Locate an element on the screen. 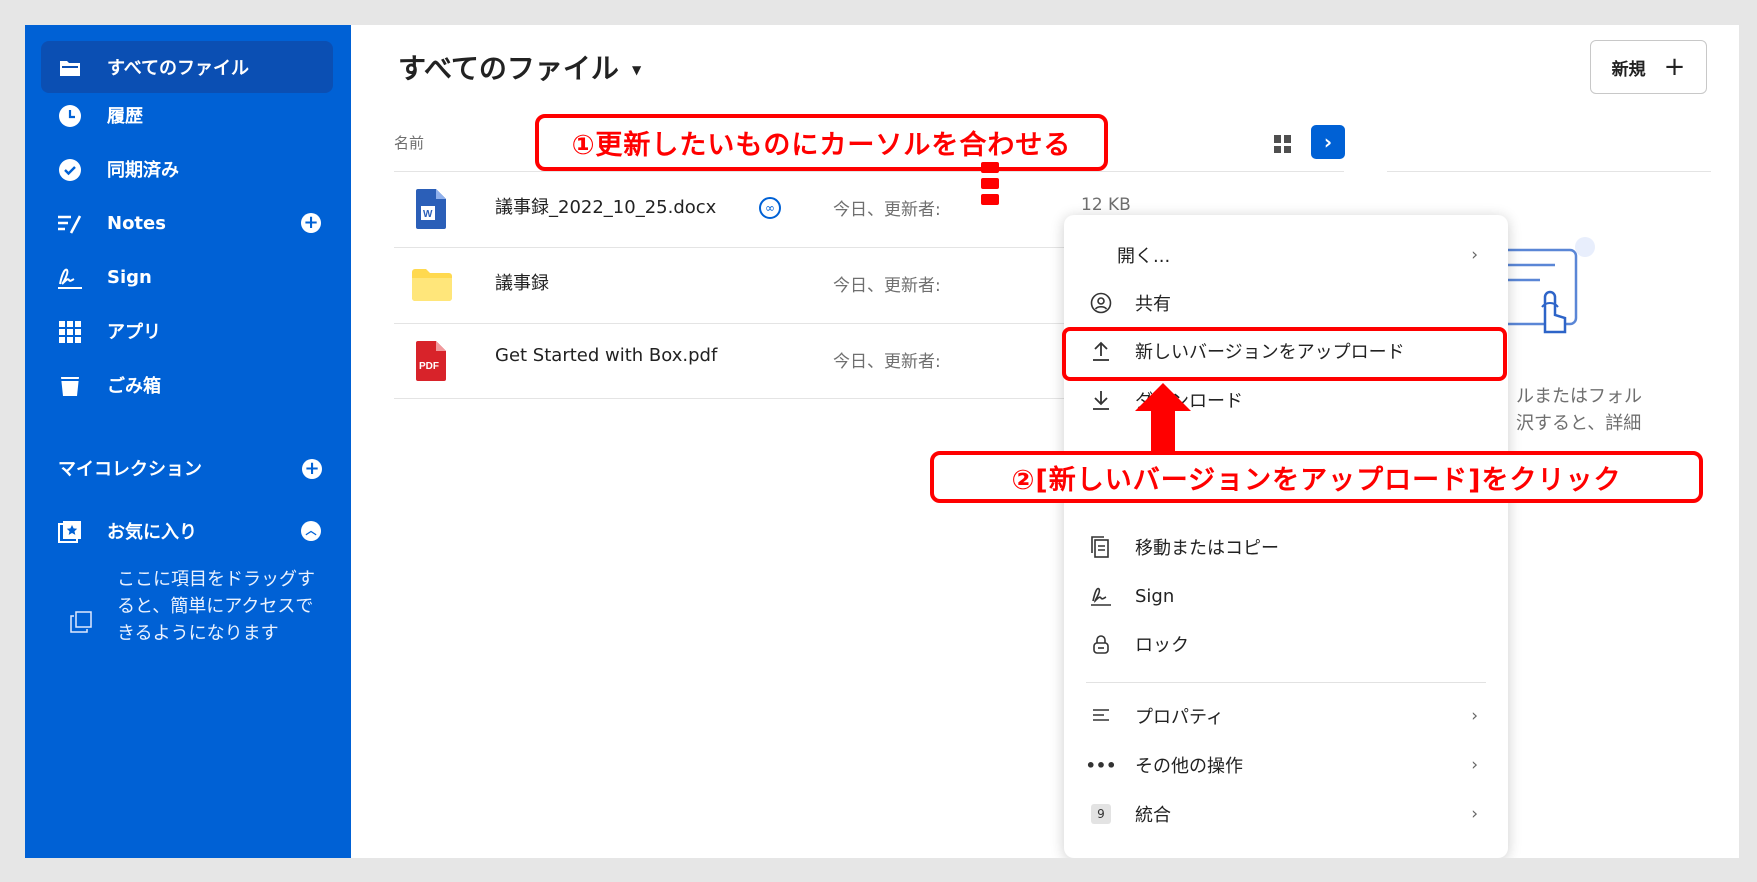 The width and height of the screenshot is (1757, 882). preview-hint-line: 沢すると、詳細 is located at coordinates (1579, 423).